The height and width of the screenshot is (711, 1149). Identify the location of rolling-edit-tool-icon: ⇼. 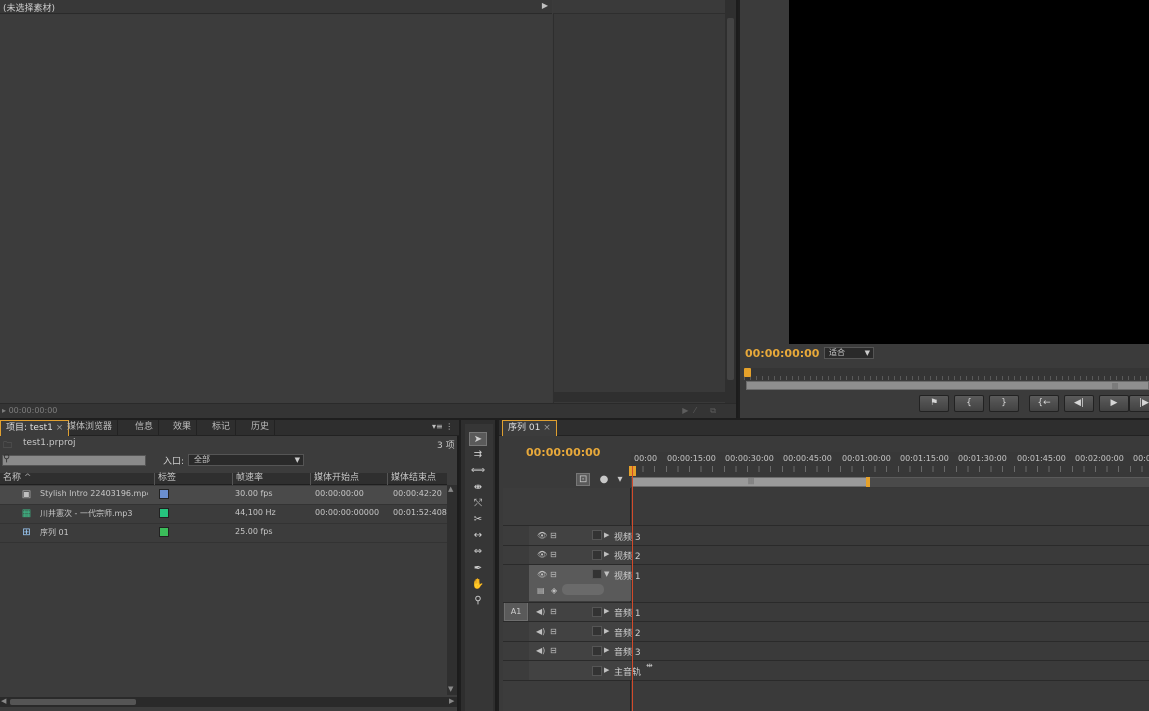
(478, 488).